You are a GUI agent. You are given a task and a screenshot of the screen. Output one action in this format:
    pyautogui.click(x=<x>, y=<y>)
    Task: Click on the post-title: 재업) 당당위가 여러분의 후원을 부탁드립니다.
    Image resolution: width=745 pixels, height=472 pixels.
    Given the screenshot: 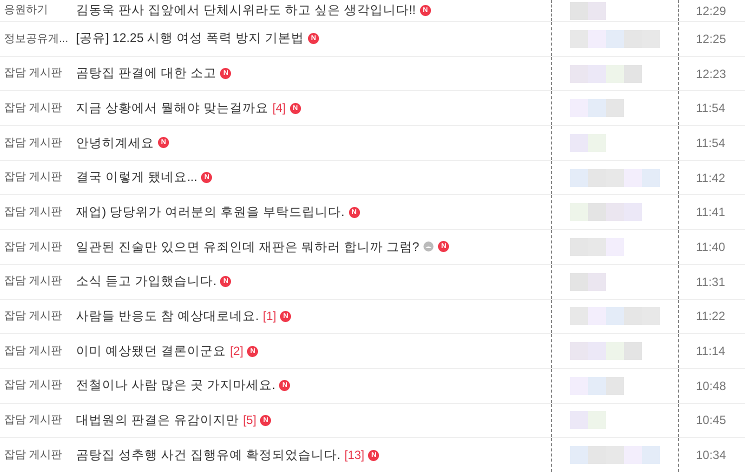 What is the action you would take?
    pyautogui.click(x=210, y=212)
    